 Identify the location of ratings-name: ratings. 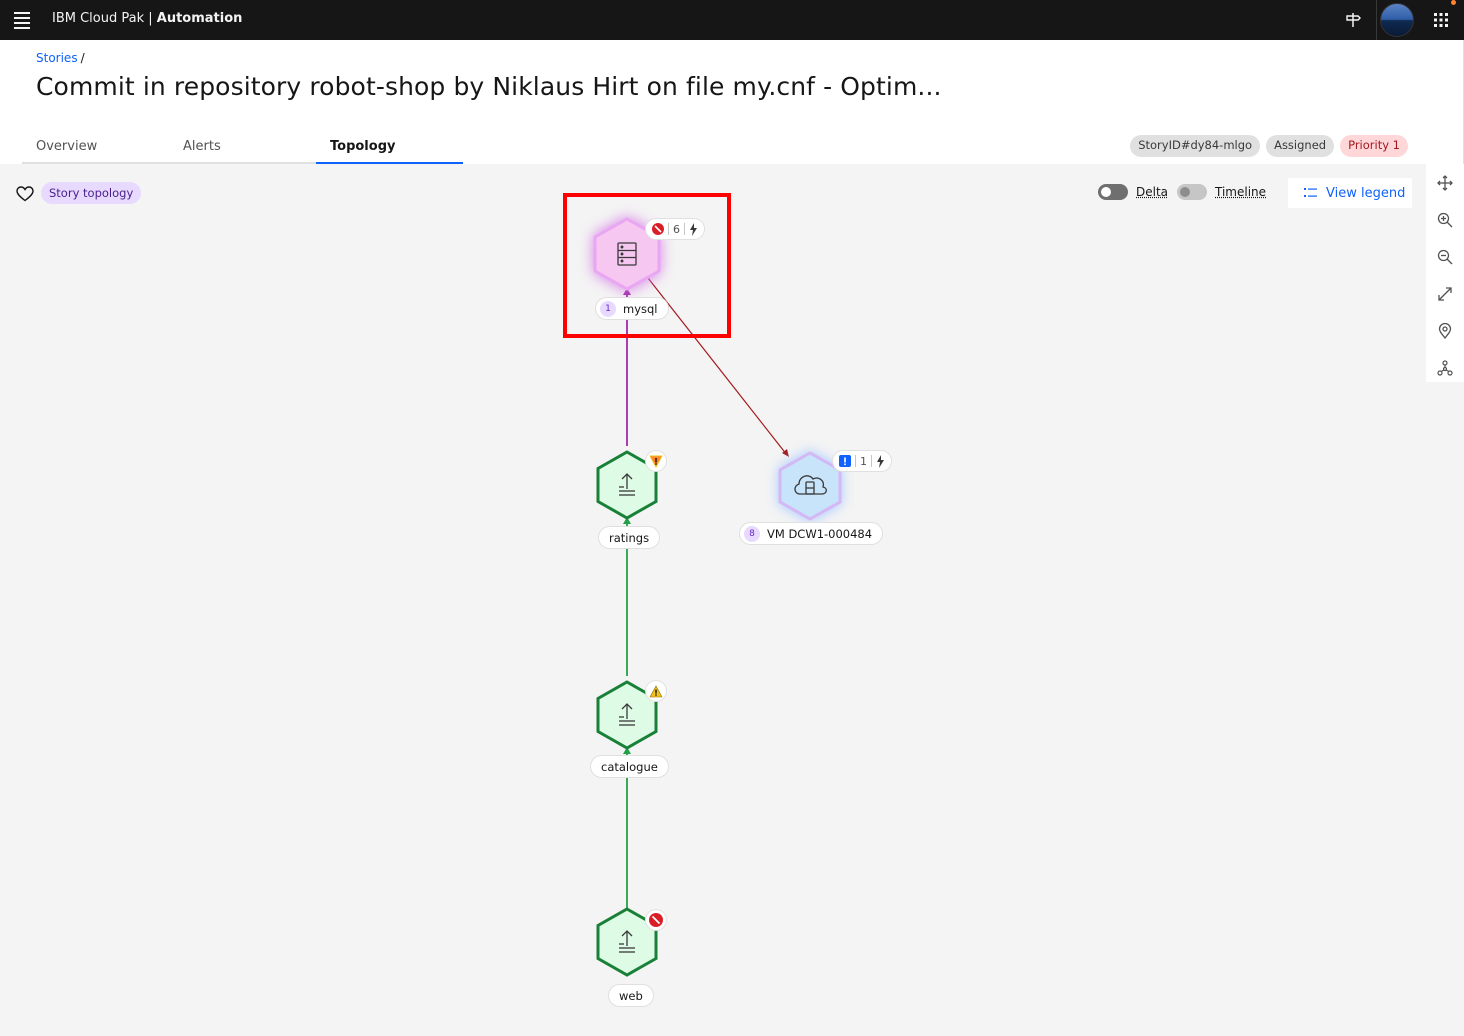
(629, 537).